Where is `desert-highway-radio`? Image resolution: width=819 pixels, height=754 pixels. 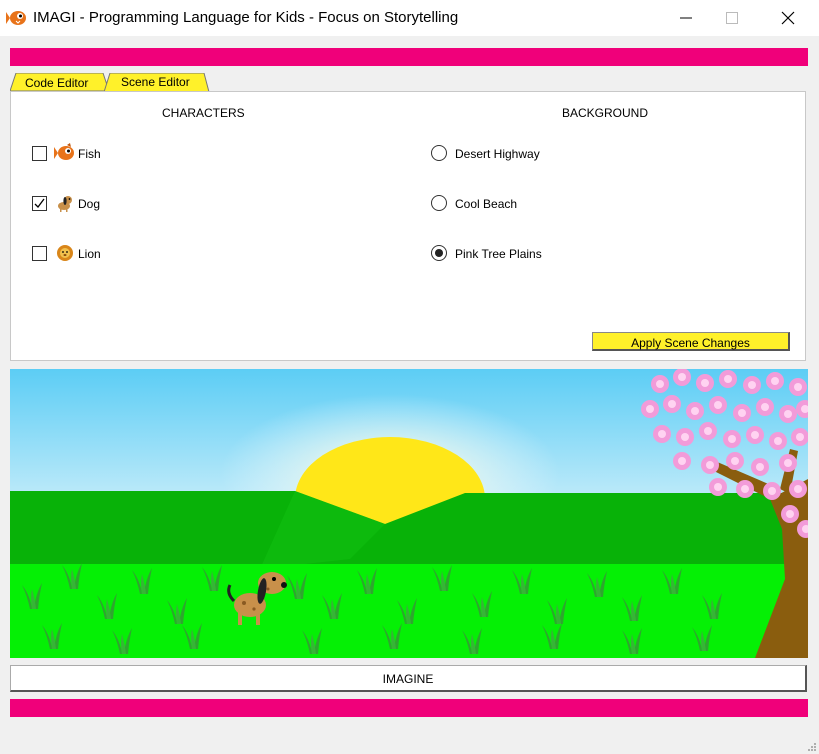
desert-highway-radio is located at coordinates (439, 153).